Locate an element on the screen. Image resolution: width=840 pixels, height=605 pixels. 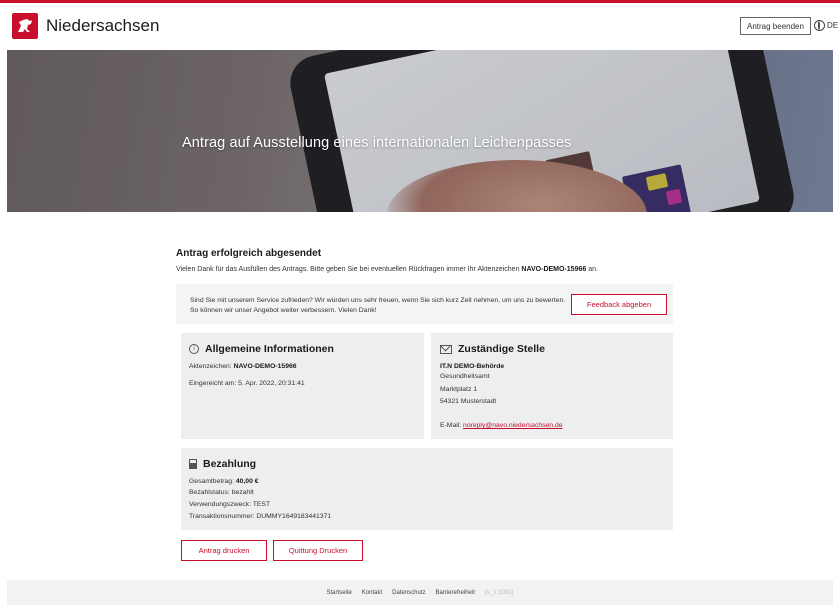
email-label: E-Mail: is located at coordinates (452, 425).